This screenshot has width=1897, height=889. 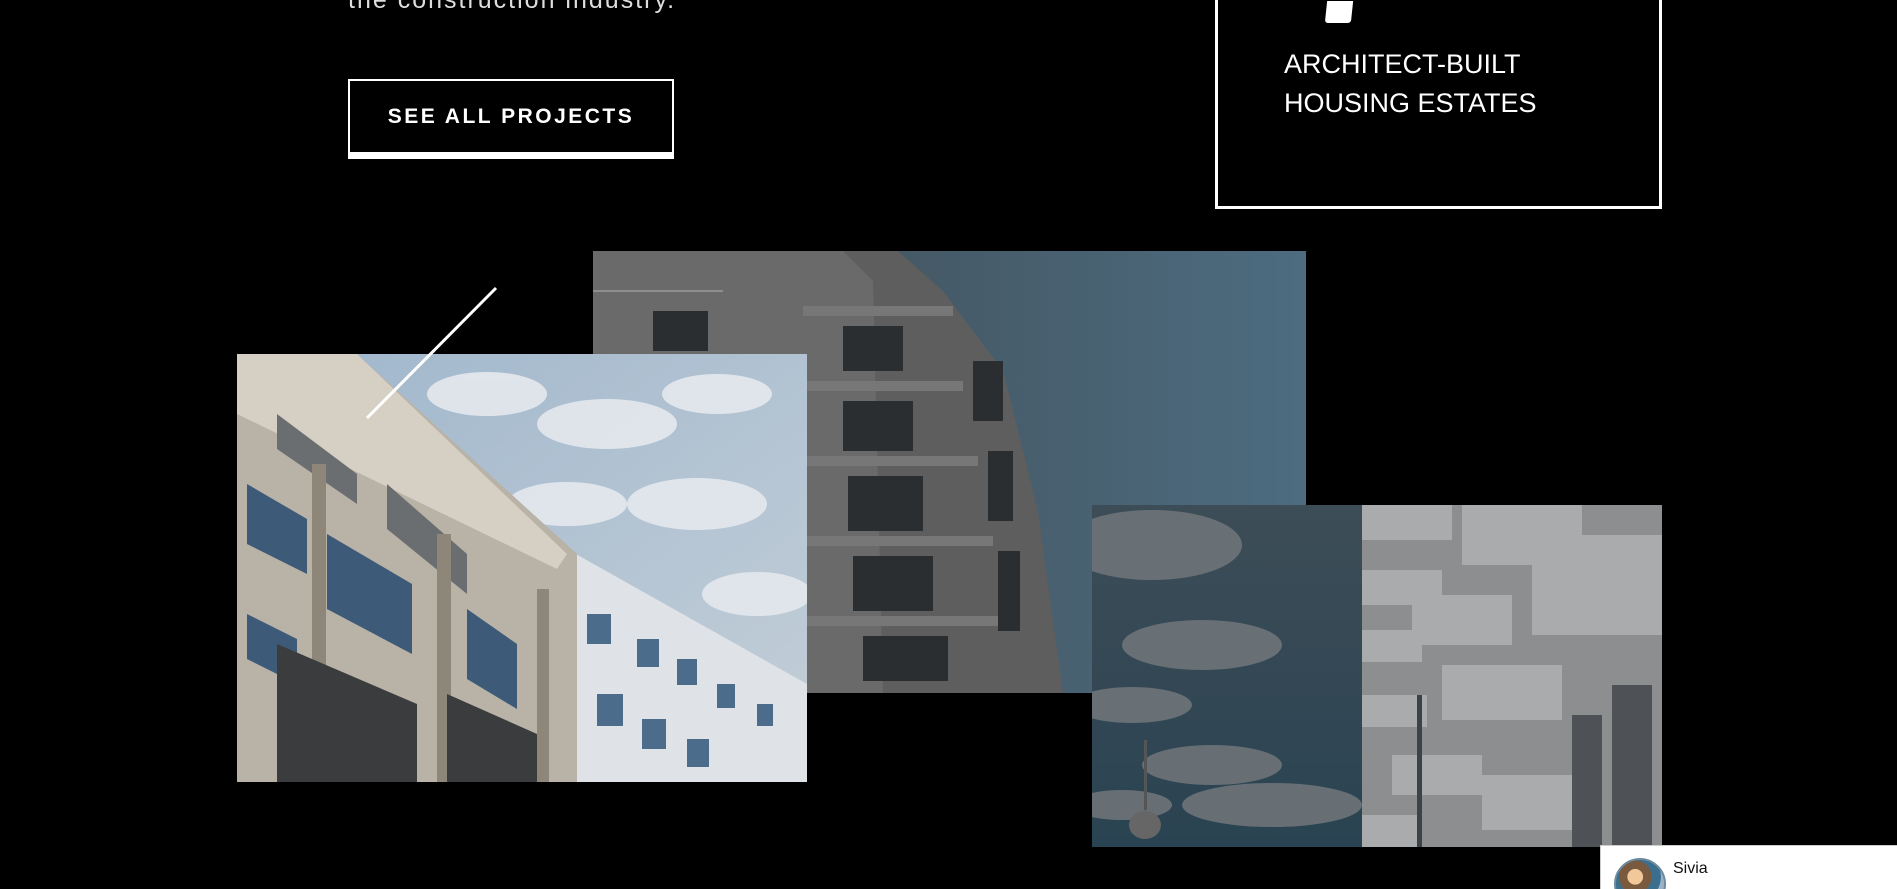 I want to click on gallery-photo-balconies, so click(x=1377, y=676).